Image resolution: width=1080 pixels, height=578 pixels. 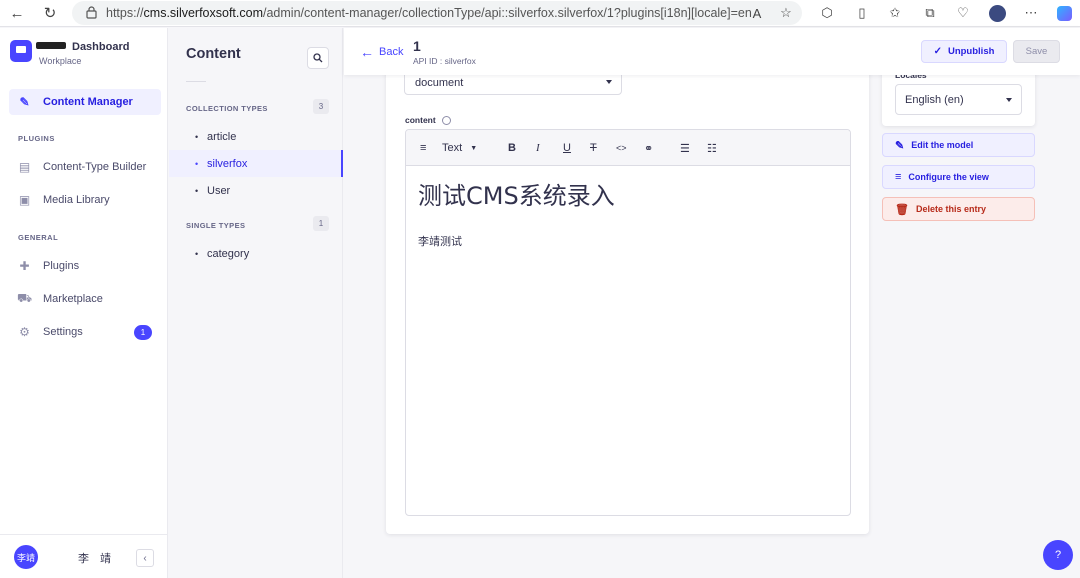 I want to click on bold-icon: B, so click(x=512, y=148).